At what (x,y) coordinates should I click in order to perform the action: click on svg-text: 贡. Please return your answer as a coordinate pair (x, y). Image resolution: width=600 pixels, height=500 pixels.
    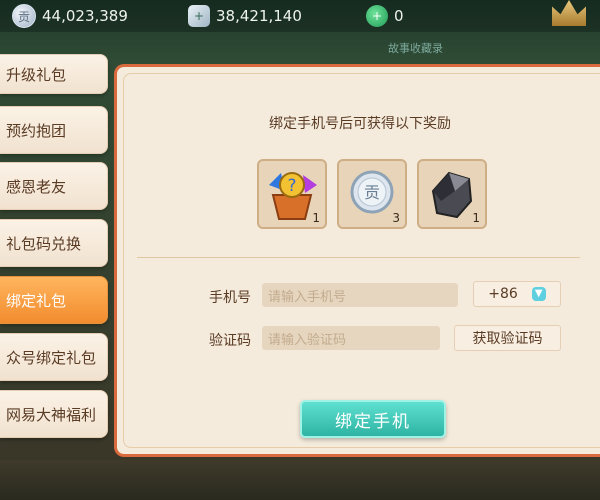
    Looking at the image, I should click on (372, 192).